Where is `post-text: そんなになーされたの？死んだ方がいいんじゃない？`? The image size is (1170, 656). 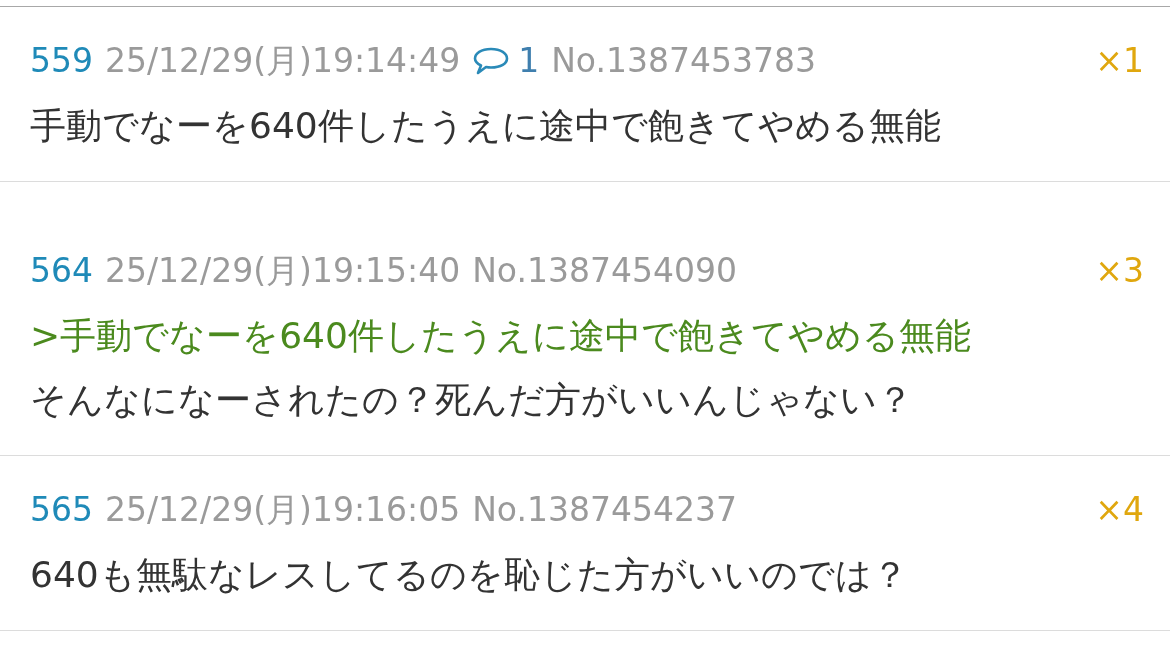 post-text: そんなになーされたの？死んだ方がいいんじゃない？ is located at coordinates (471, 400).